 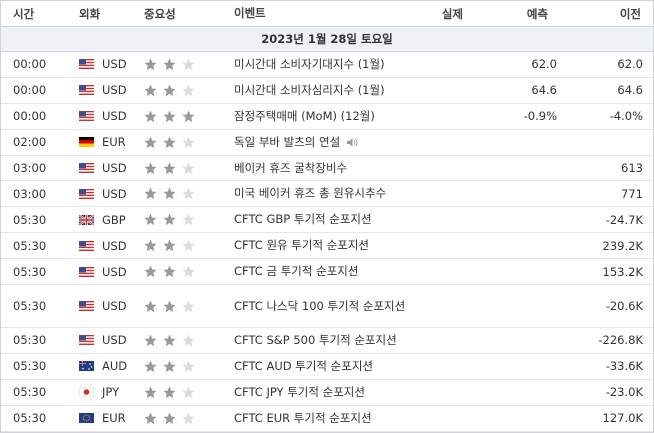 I want to click on event-name: CFTC S&P 500 투기적 순포지션, so click(x=324, y=340).